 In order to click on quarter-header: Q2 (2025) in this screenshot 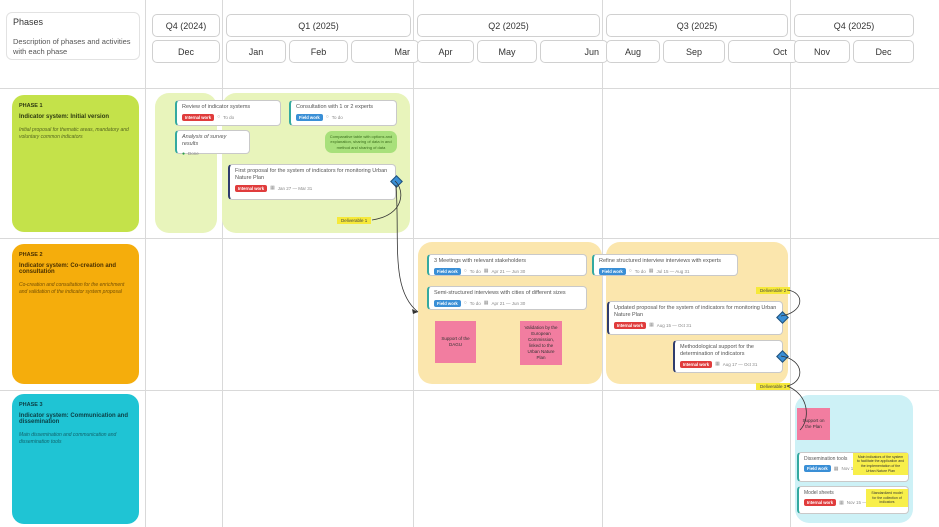, I will do `click(508, 25)`.